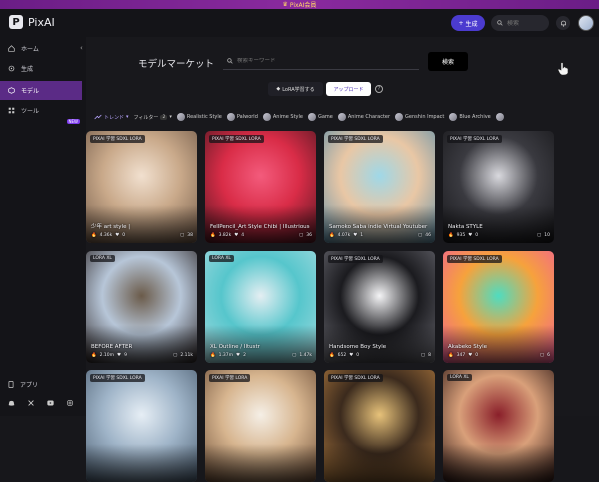 The height and width of the screenshot is (482, 599). I want to click on model-stats: 🔥 1.37m ♥ 2 ▢ 1.47k, so click(261, 355).